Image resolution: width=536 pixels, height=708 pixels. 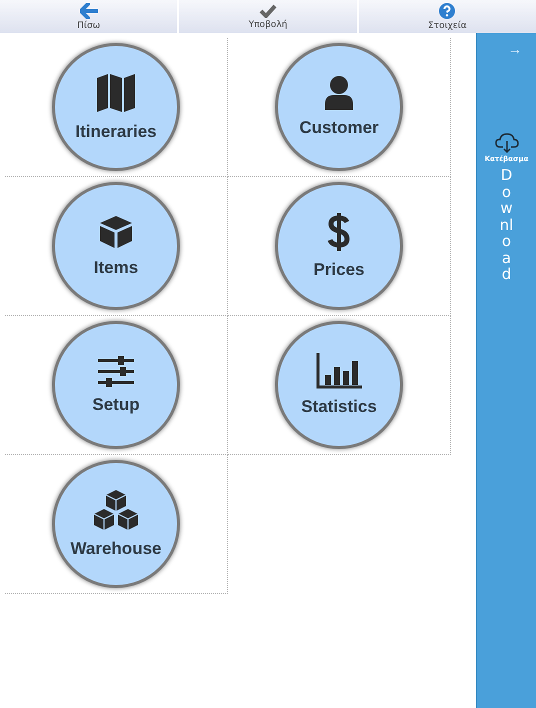 I want to click on info-button: Στοιχεία, so click(x=447, y=16).